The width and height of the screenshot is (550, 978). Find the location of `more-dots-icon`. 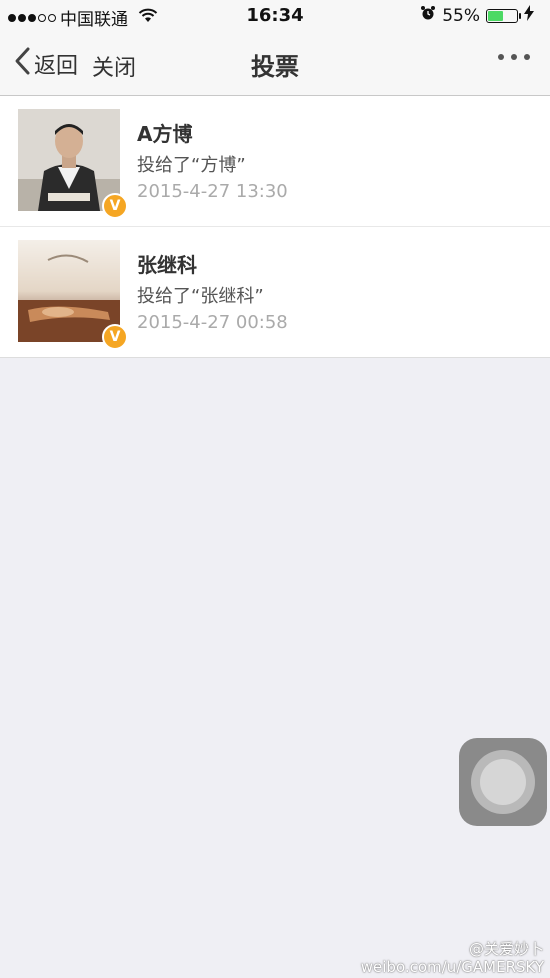

more-dots-icon is located at coordinates (514, 57).